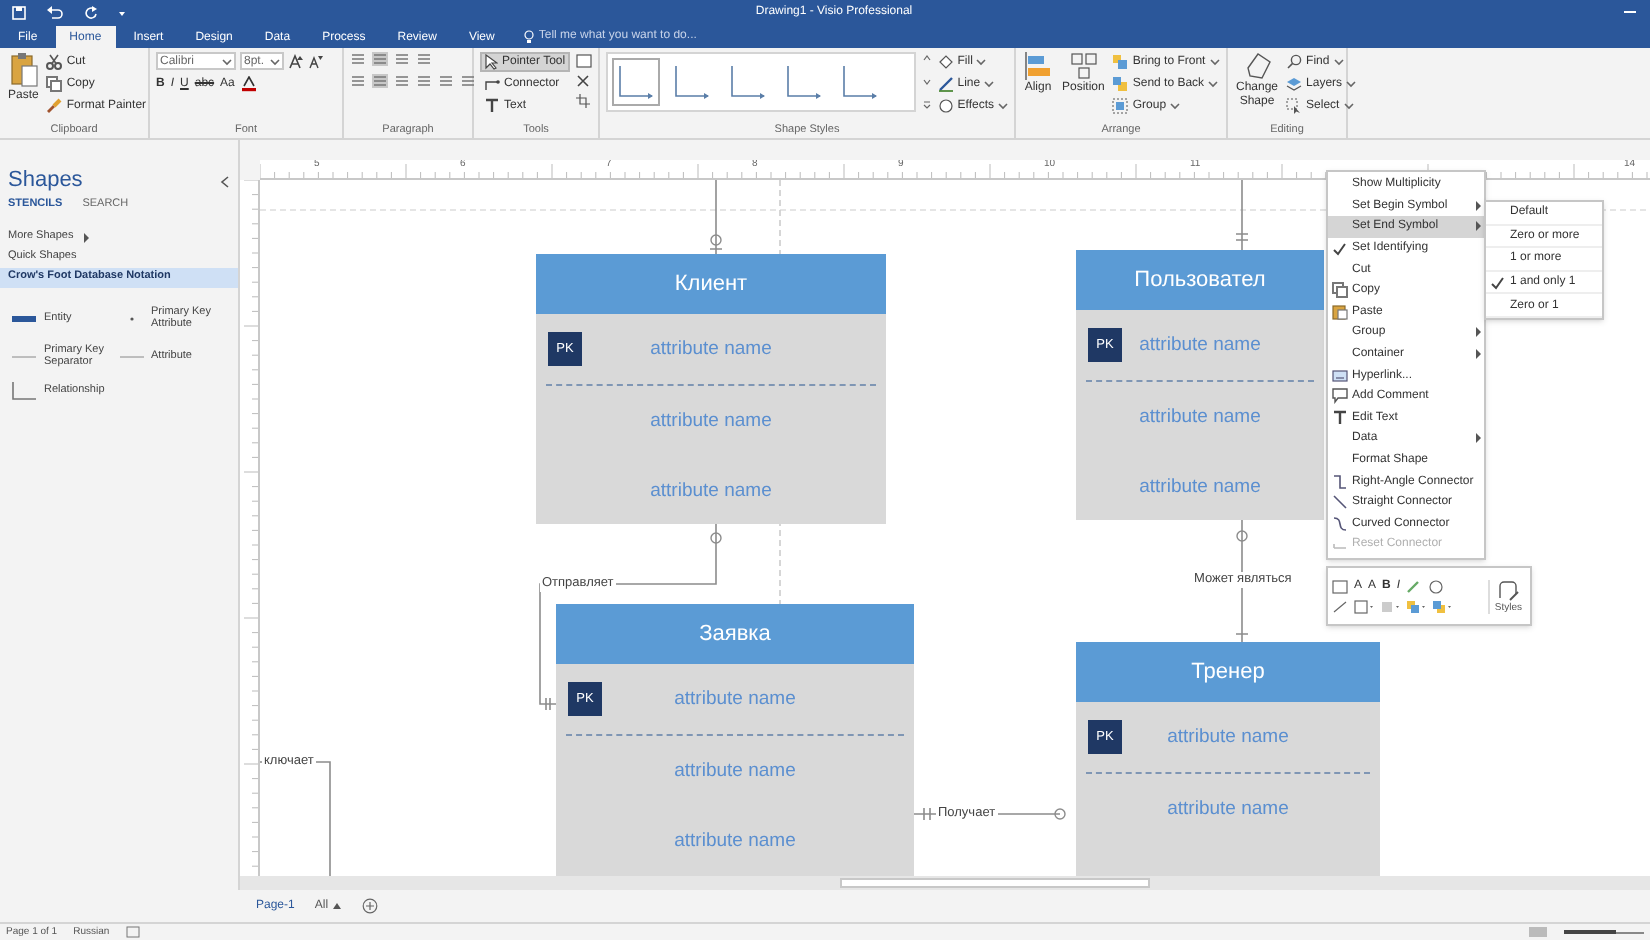  Describe the element at coordinates (1508, 591) in the screenshot. I see `styles-icon` at that location.